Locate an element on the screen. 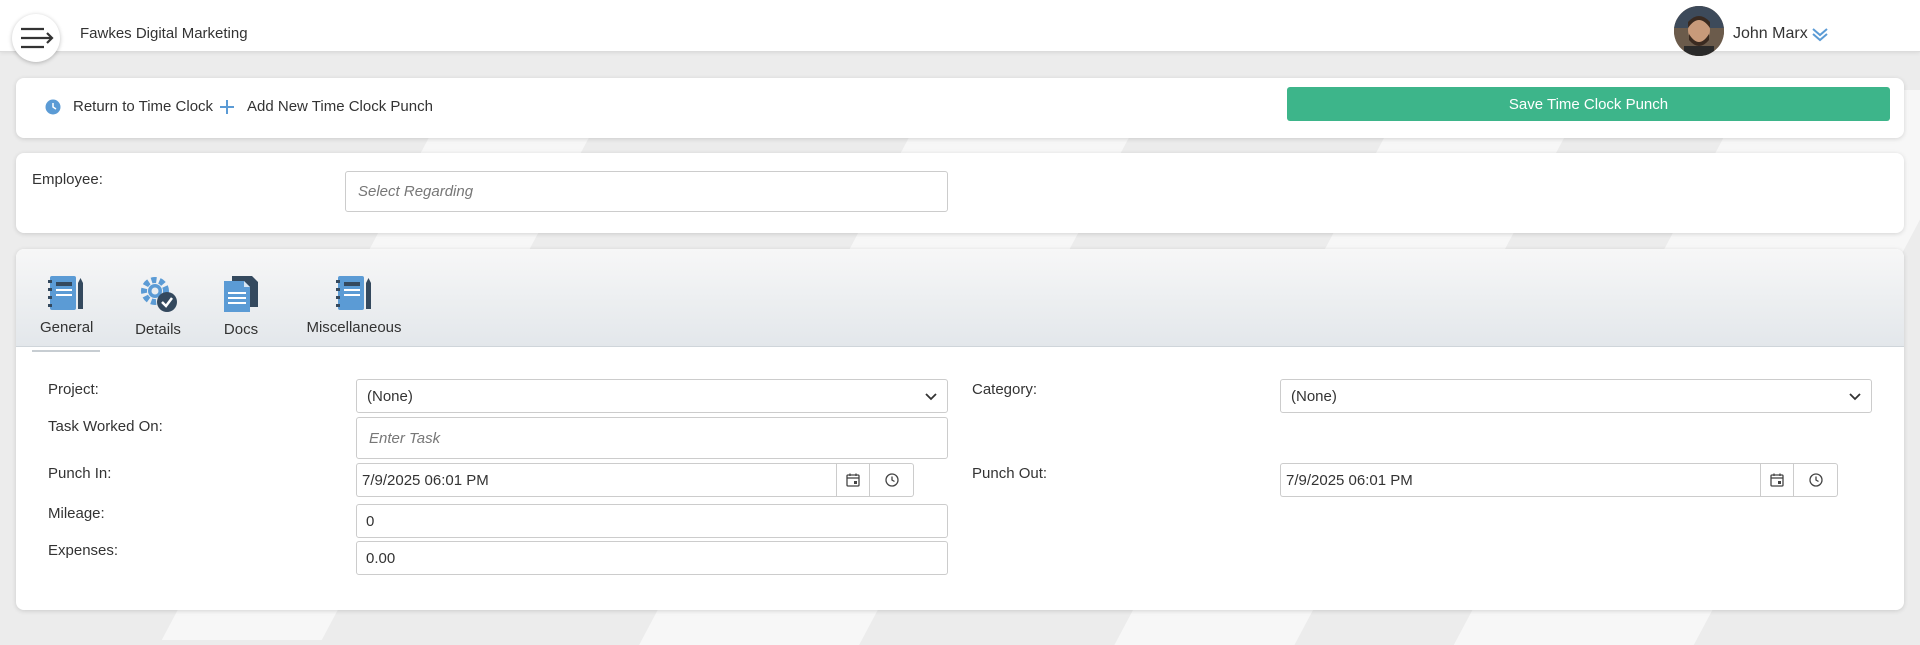 The width and height of the screenshot is (1920, 645). tab-docs: Docs is located at coordinates (241, 306).